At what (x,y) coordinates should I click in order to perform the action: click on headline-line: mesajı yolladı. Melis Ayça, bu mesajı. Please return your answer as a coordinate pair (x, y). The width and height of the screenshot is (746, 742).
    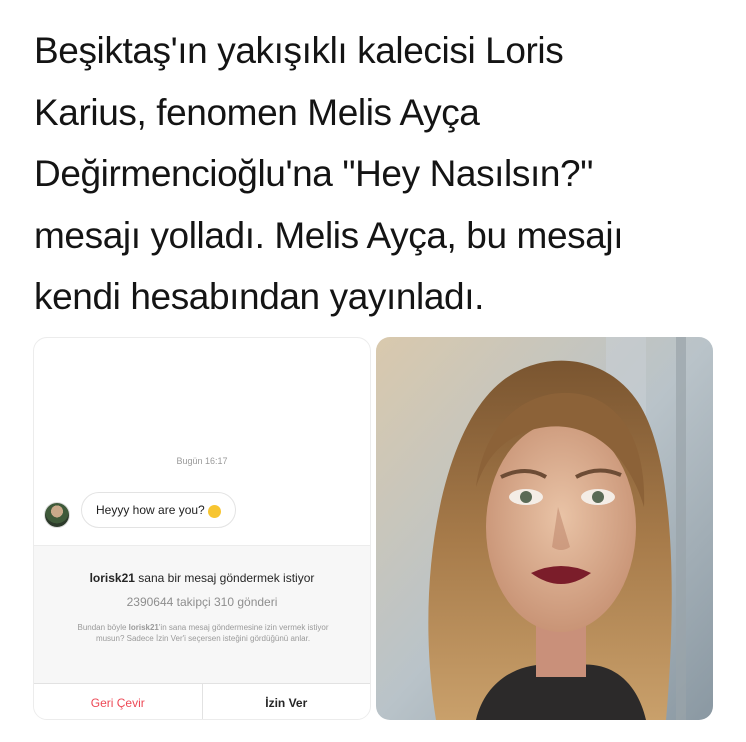
    Looking at the image, I should click on (329, 235).